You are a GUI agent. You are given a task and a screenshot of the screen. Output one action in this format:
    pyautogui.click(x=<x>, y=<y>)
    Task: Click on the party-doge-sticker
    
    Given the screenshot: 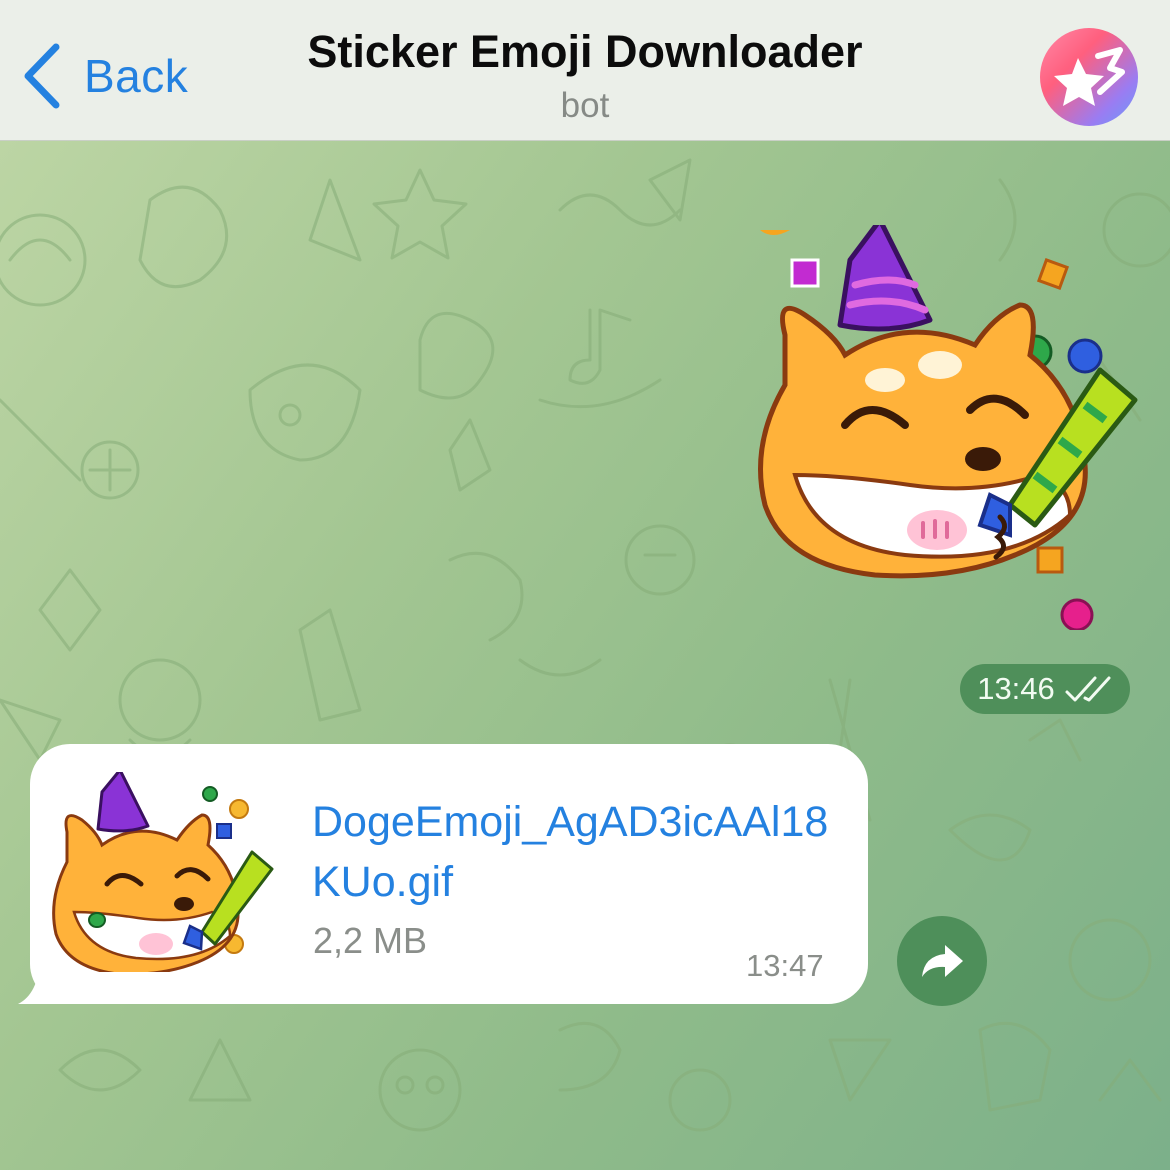 What is the action you would take?
    pyautogui.click(x=947, y=427)
    